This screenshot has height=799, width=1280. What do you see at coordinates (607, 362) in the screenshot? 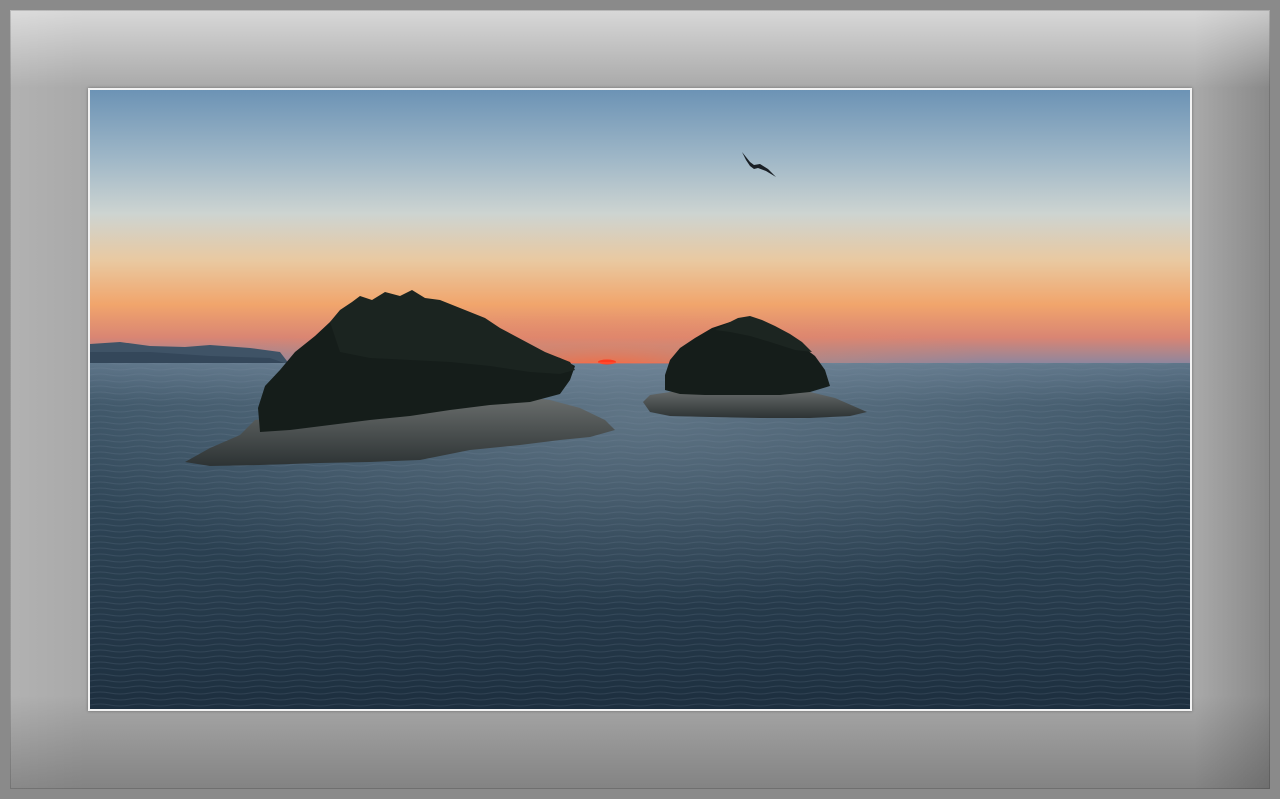
I see `setting-sun` at bounding box center [607, 362].